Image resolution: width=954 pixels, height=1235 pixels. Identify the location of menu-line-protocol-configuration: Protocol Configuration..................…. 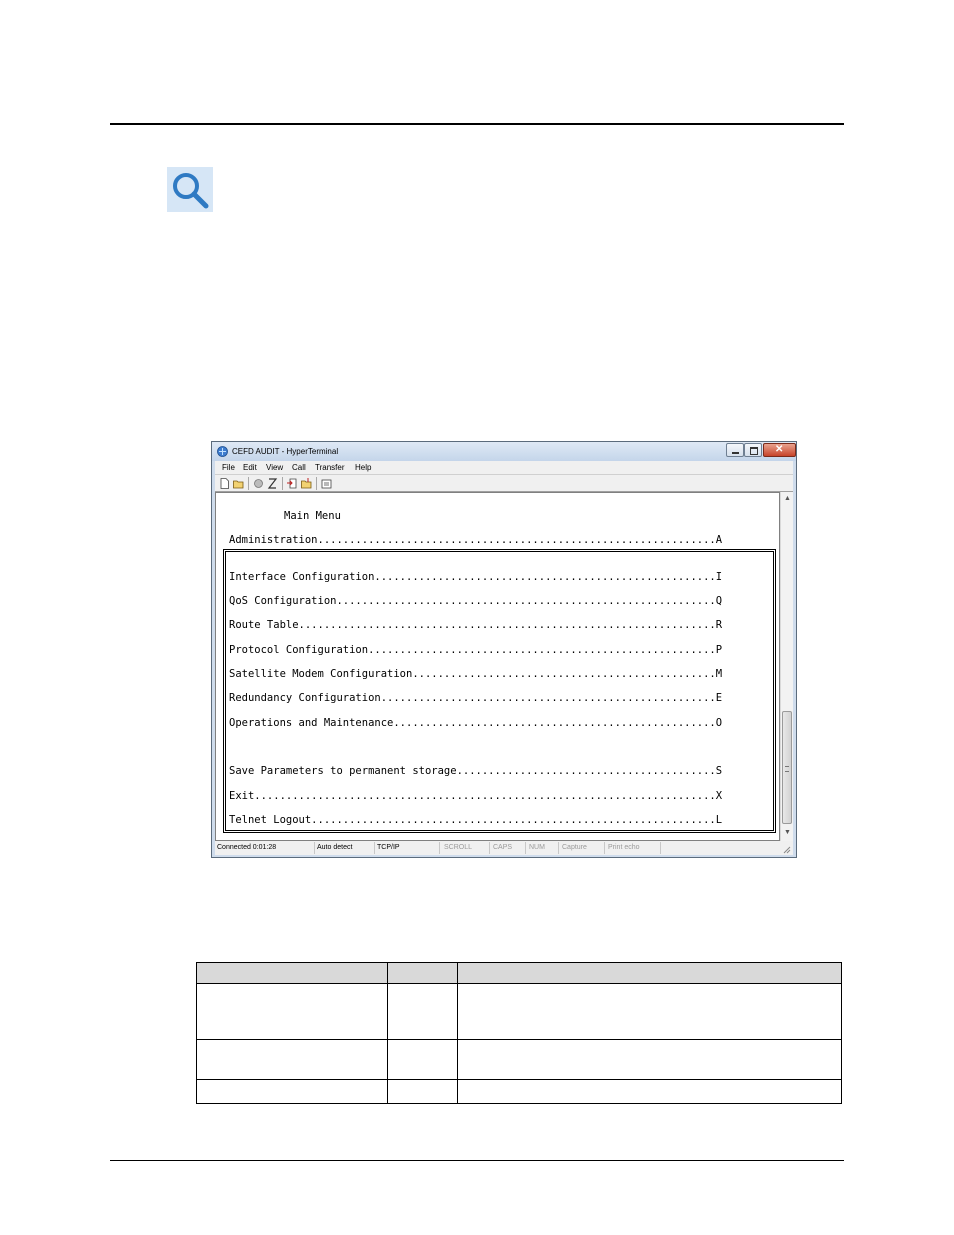
(476, 650).